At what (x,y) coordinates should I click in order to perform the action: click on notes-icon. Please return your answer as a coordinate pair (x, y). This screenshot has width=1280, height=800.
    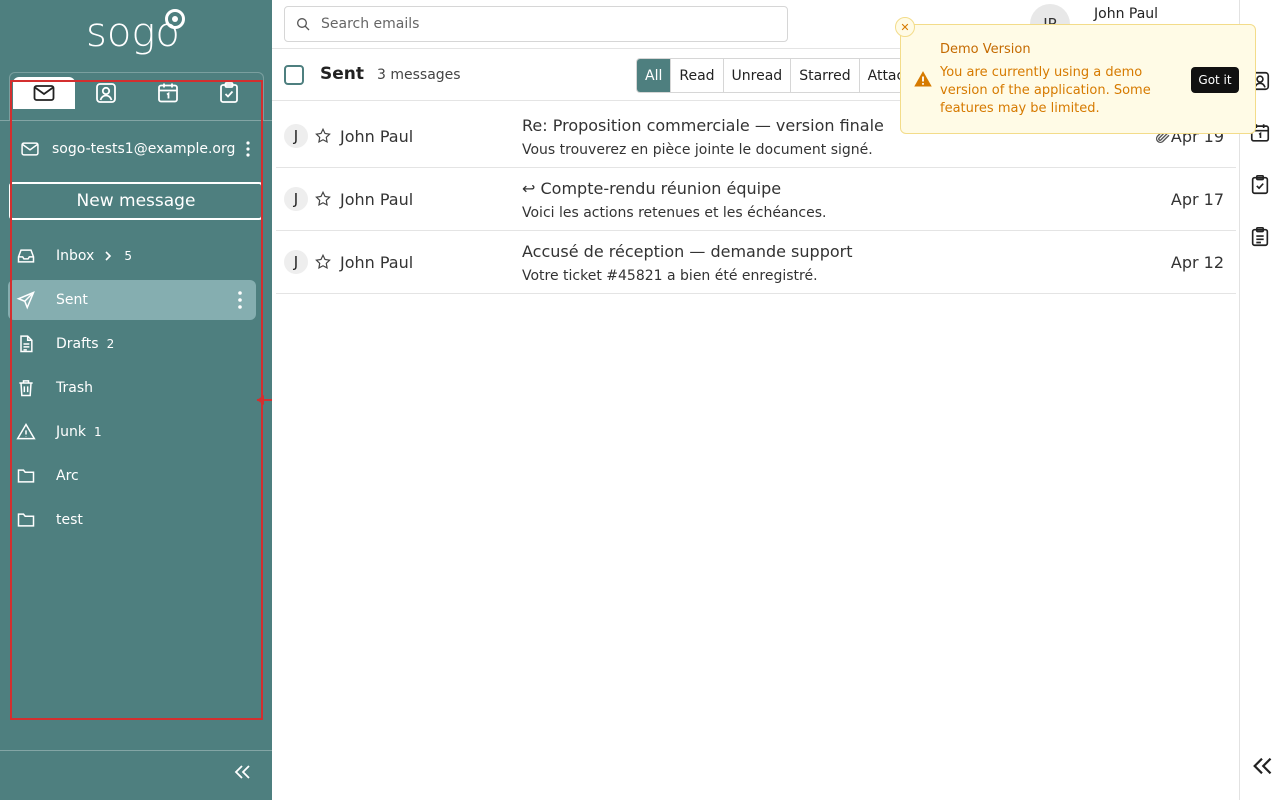
    Looking at the image, I should click on (1260, 237).